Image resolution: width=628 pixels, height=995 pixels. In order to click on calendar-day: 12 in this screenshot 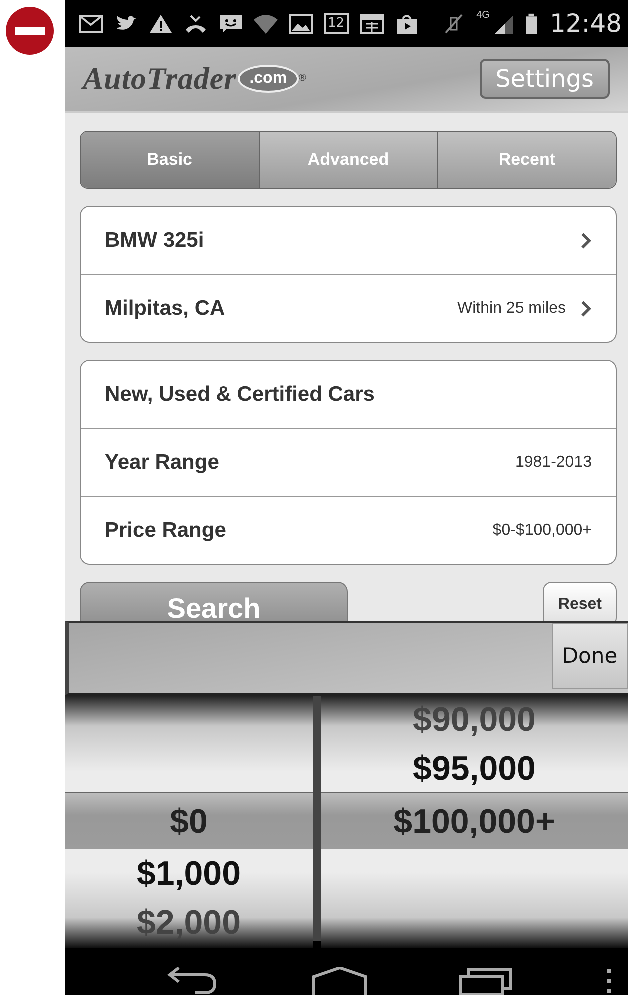, I will do `click(336, 23)`.